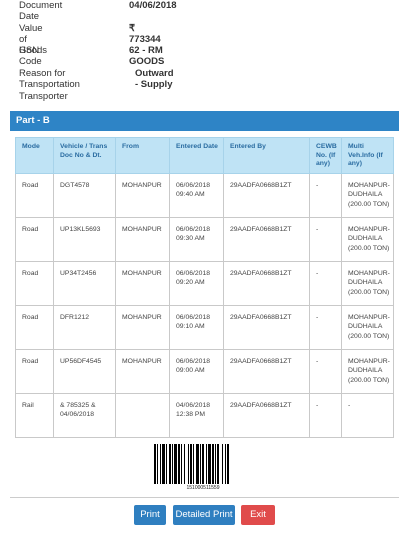 This screenshot has width=409, height=538. I want to click on exit-button: Exit, so click(258, 515).